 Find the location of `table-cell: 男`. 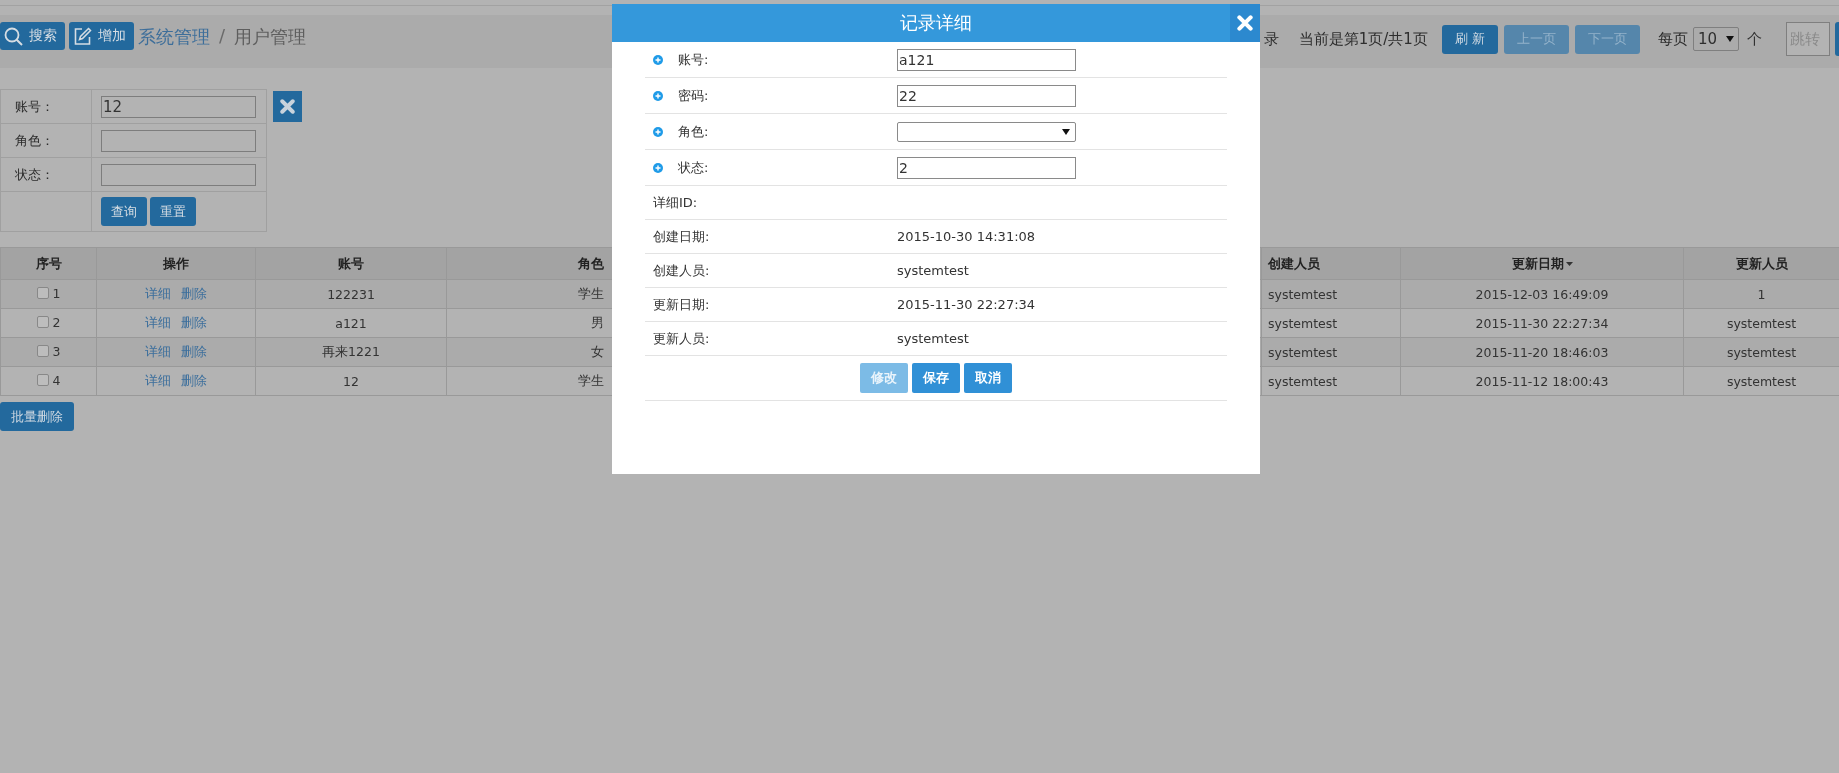

table-cell: 男 is located at coordinates (597, 322).